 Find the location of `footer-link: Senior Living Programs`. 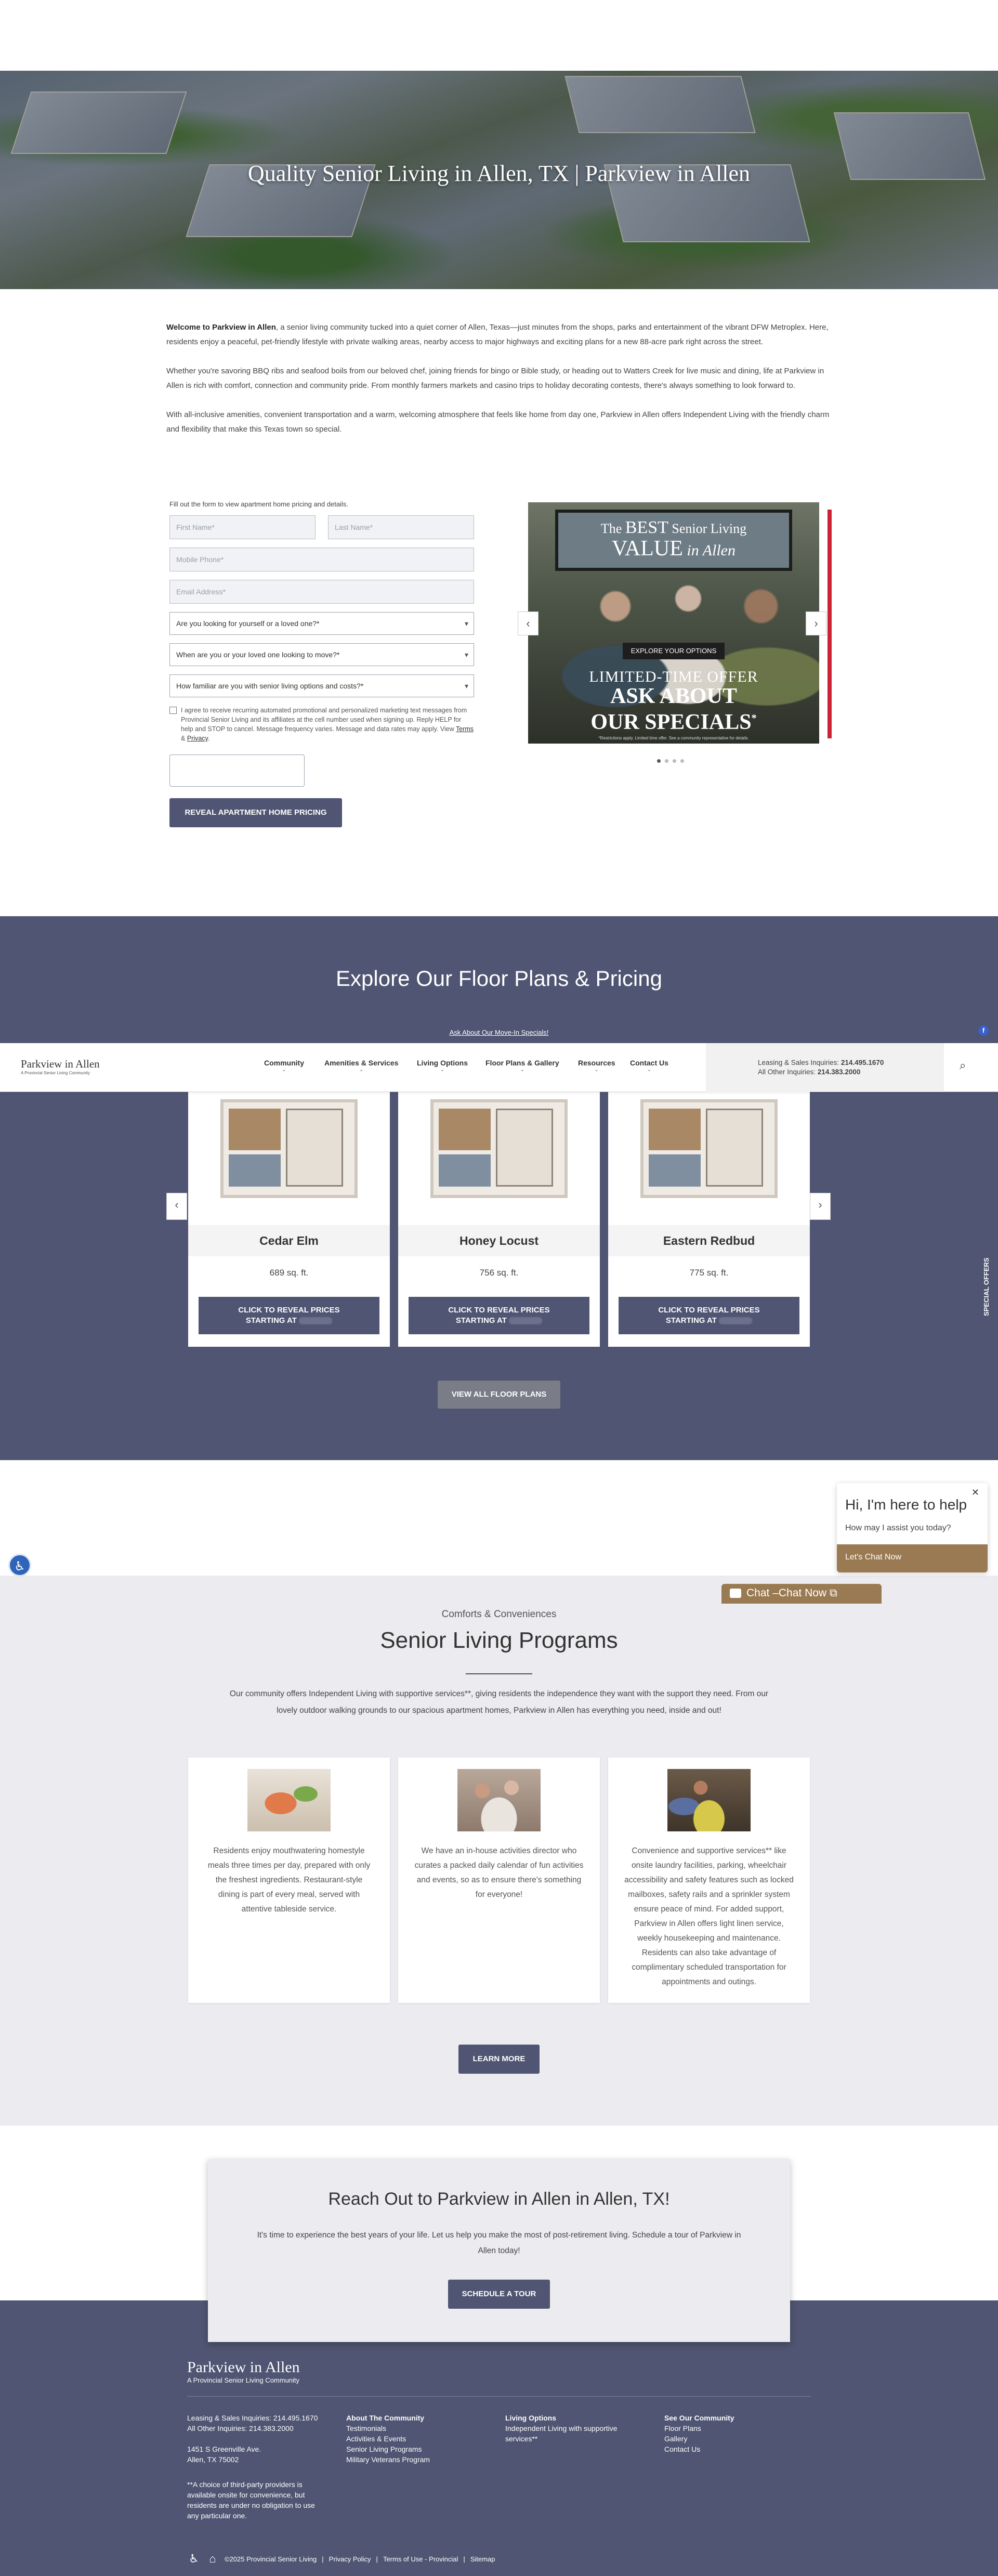

footer-link: Senior Living Programs is located at coordinates (413, 2449).